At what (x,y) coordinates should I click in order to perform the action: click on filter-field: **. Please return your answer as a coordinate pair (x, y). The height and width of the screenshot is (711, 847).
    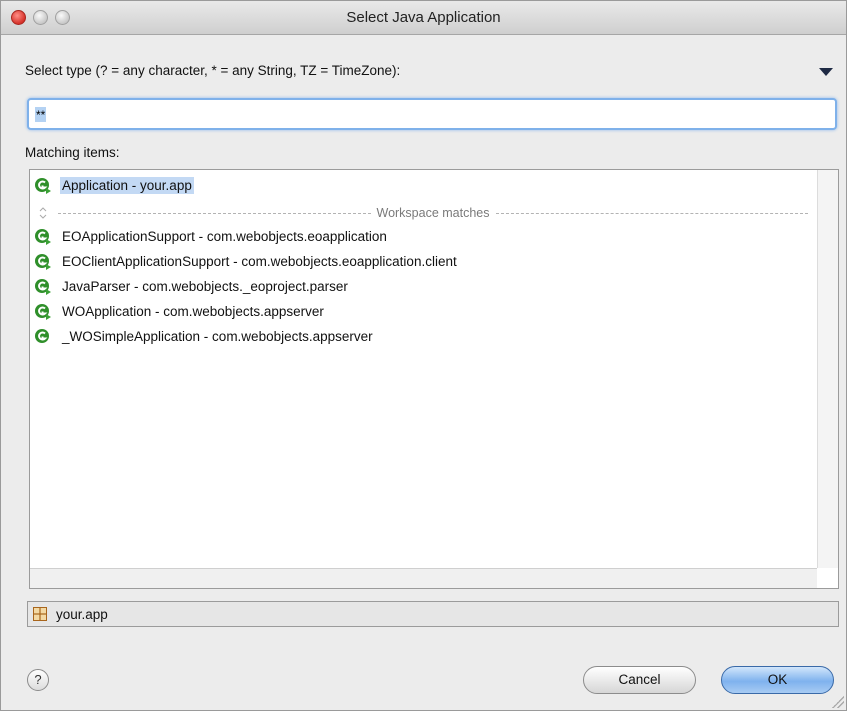
    Looking at the image, I should click on (432, 114).